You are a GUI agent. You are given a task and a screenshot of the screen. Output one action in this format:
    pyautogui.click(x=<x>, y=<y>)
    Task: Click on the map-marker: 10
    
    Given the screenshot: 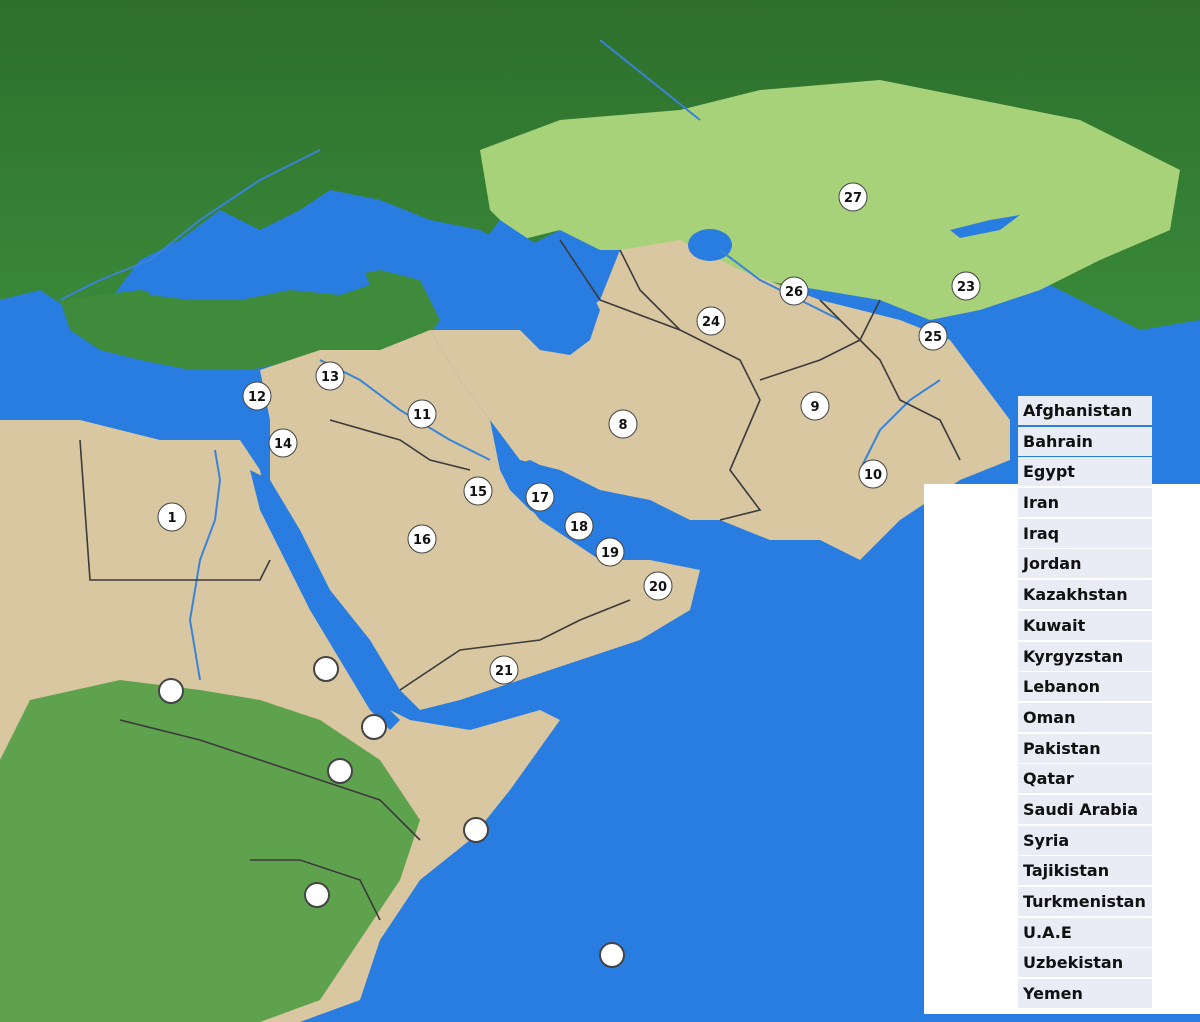 What is the action you would take?
    pyautogui.click(x=873, y=474)
    